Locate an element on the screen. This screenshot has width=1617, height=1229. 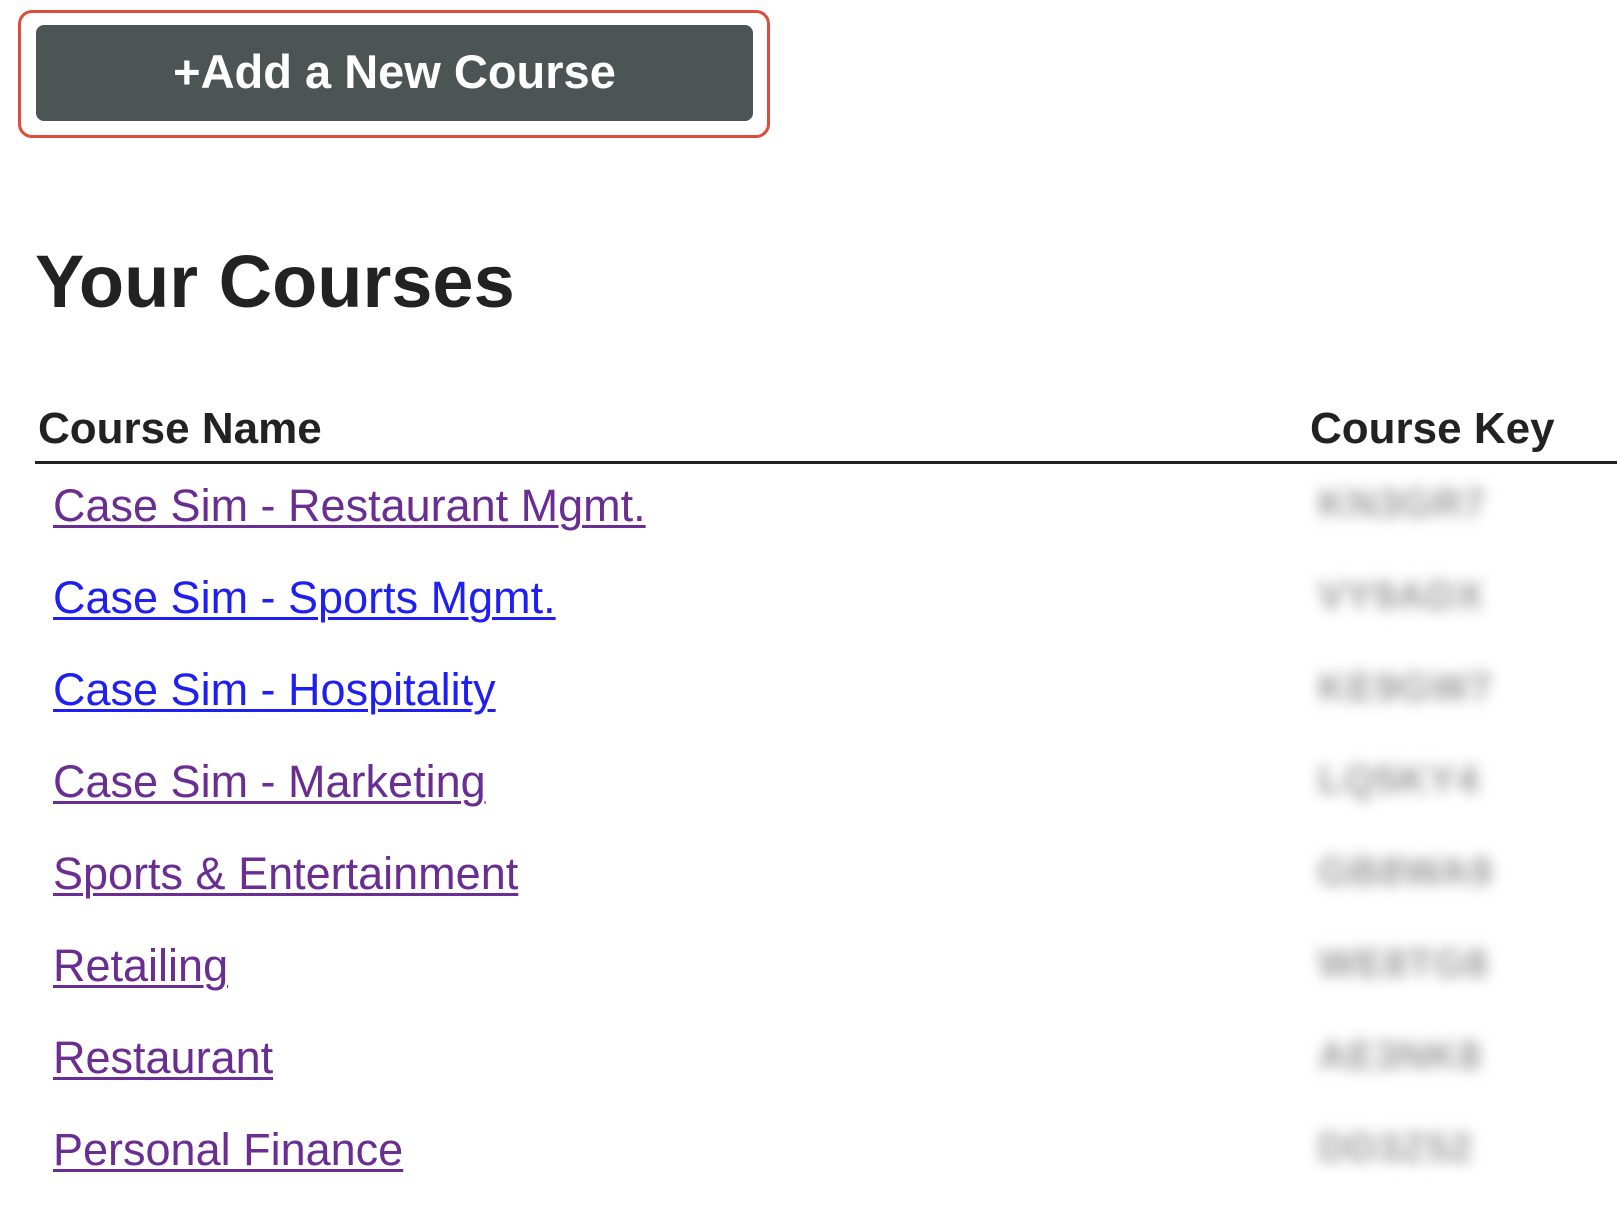
course-key-value: LQ5KY4 is located at coordinates (1399, 780).